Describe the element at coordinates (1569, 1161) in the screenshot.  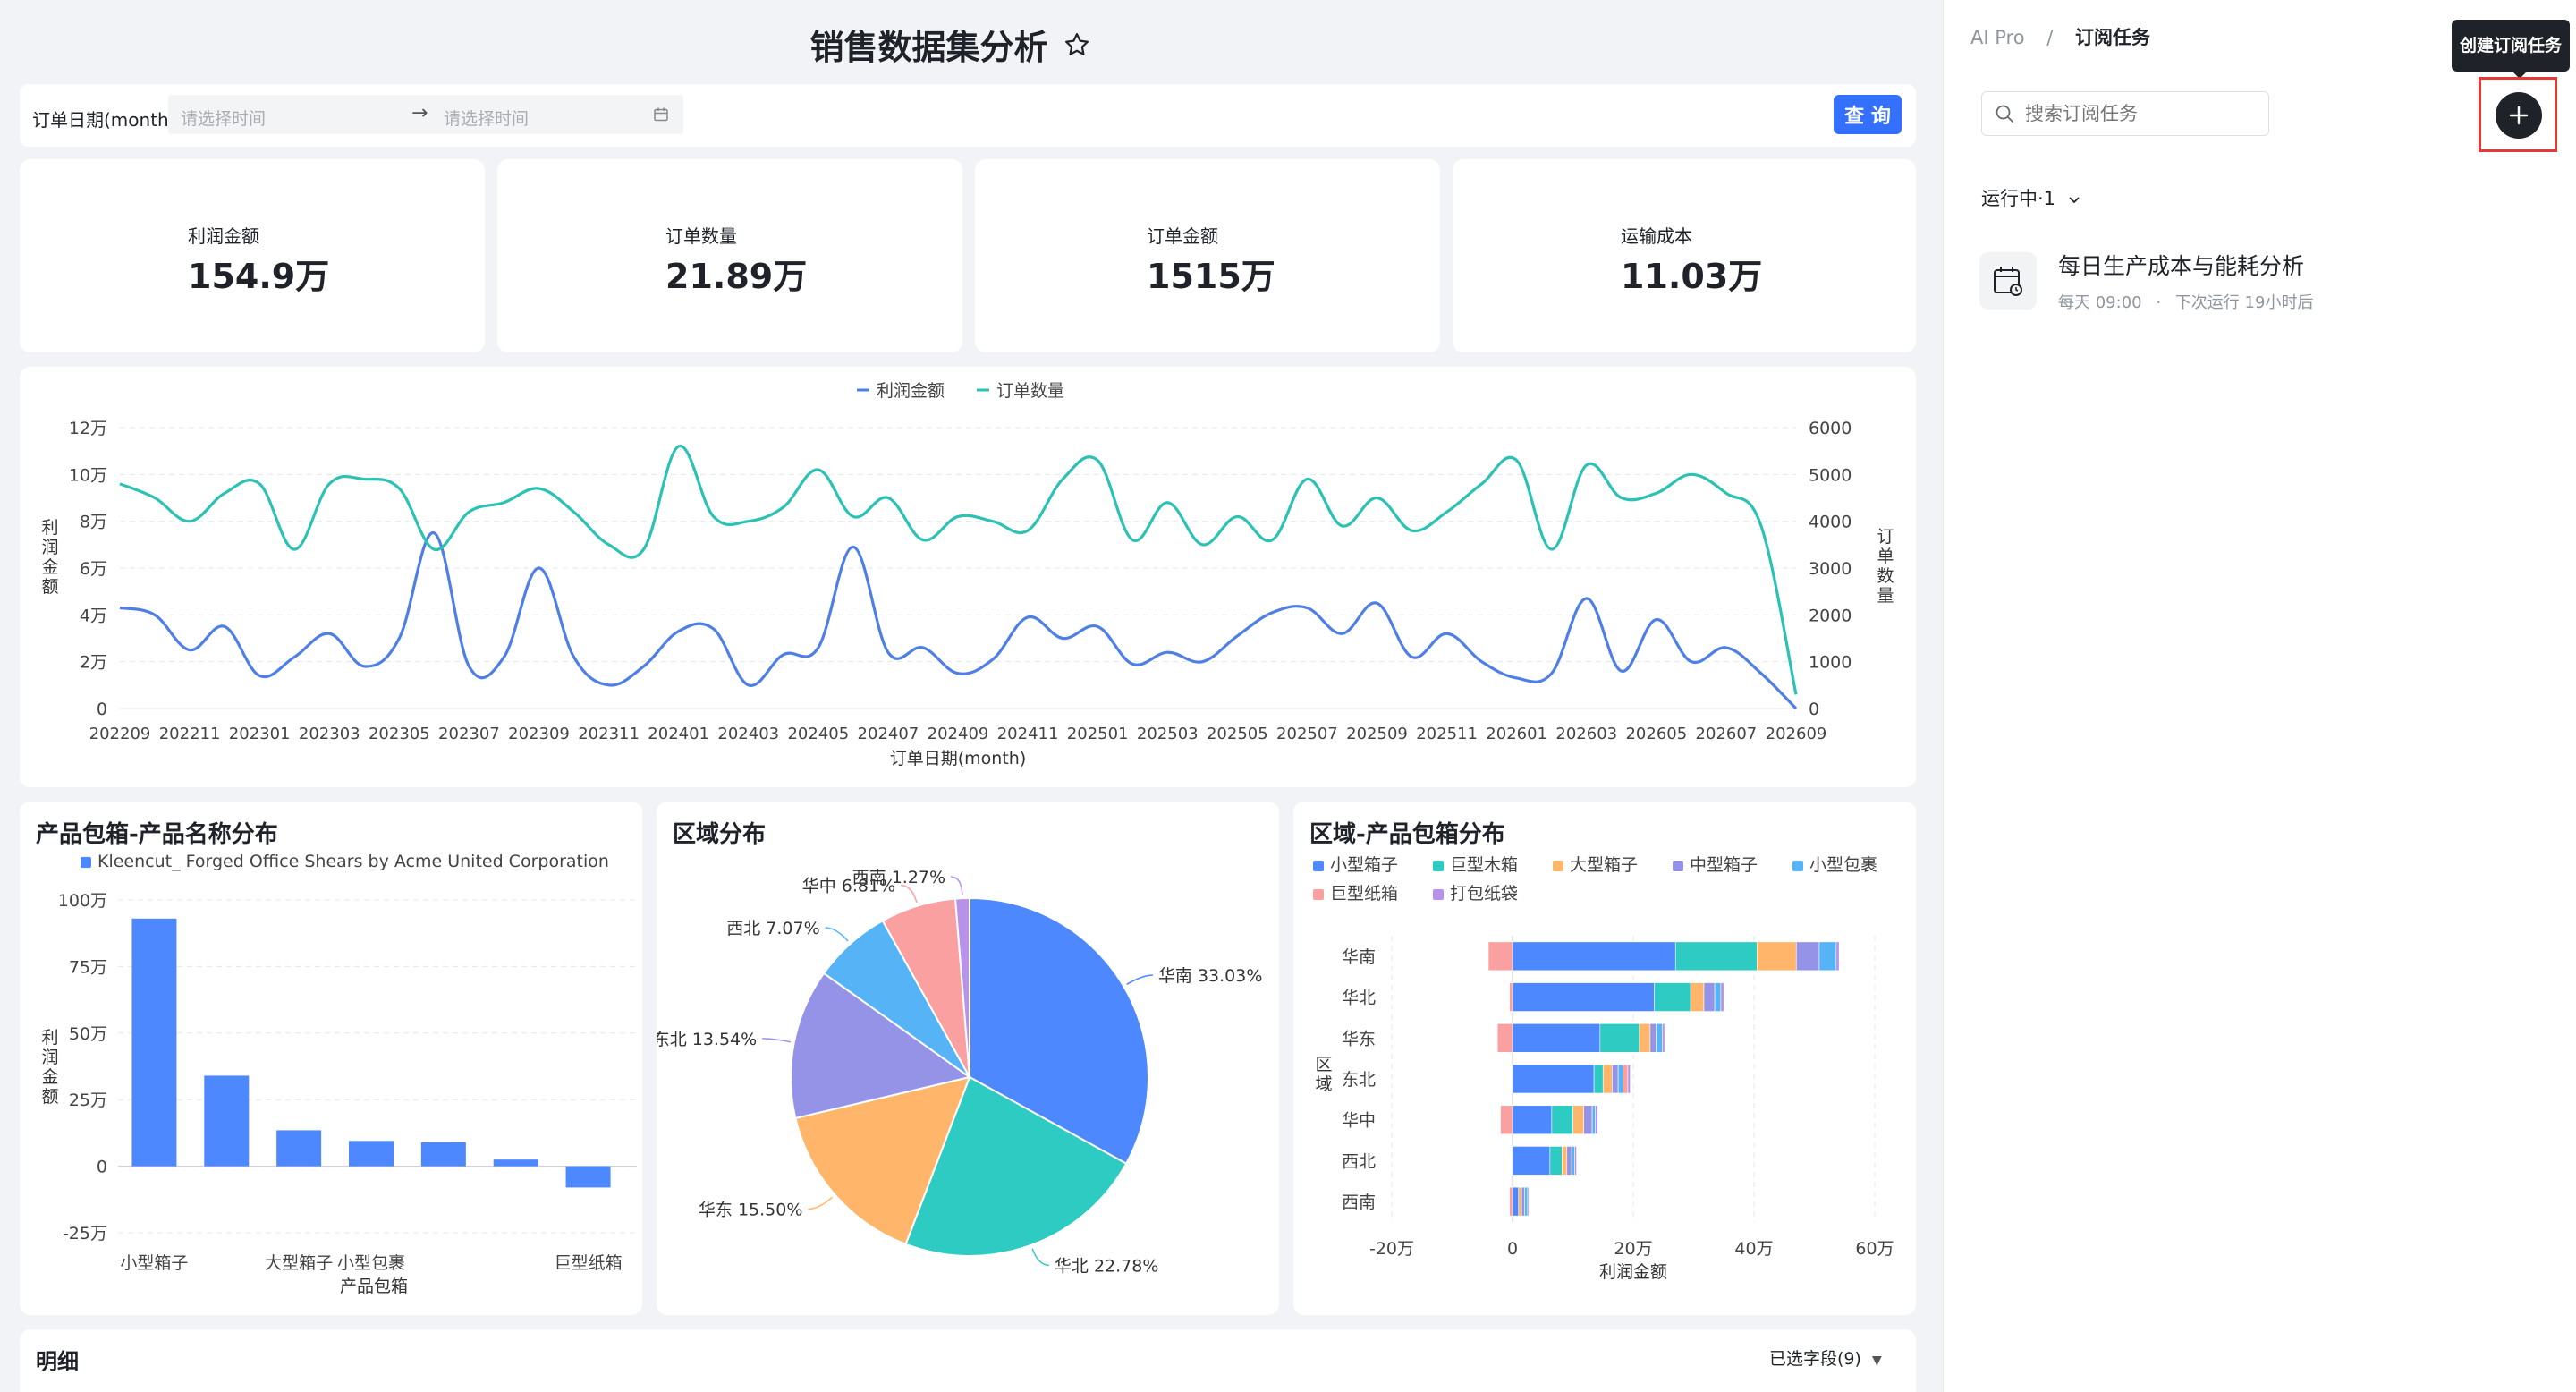
I see `stack-seg-西北-中型箱子` at that location.